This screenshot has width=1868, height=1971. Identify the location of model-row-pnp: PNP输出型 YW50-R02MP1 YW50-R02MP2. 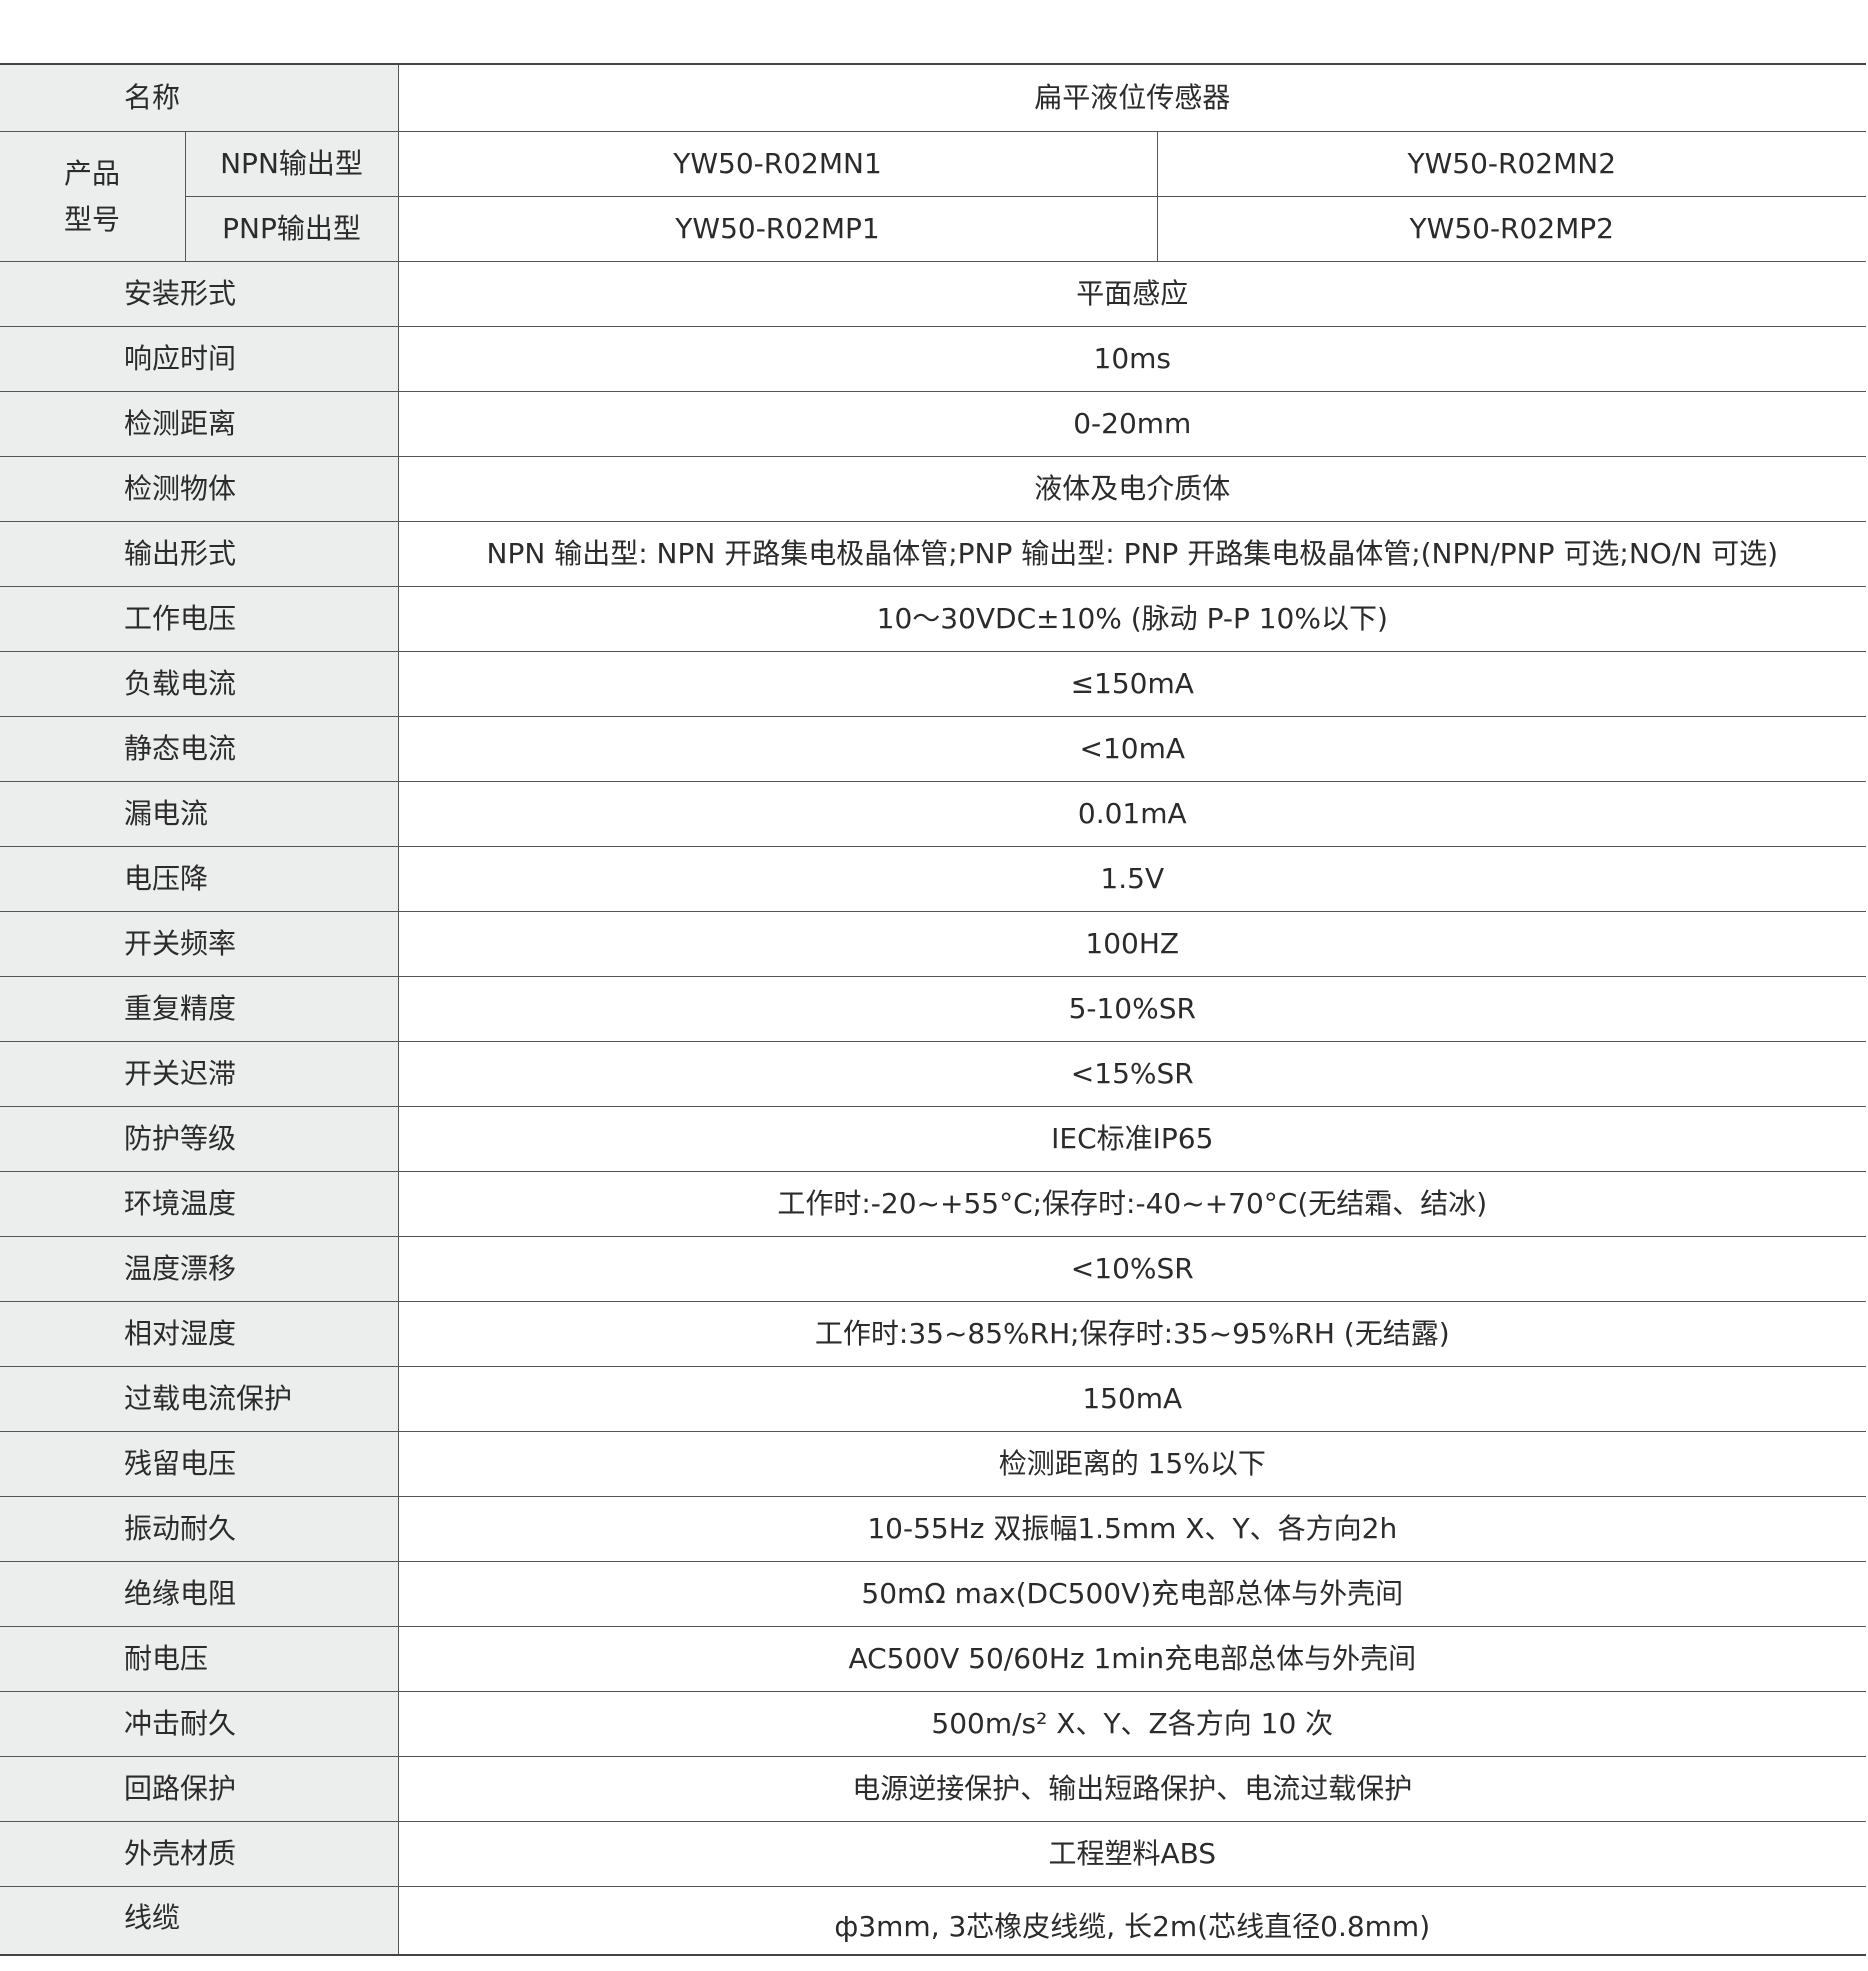
(933, 229).